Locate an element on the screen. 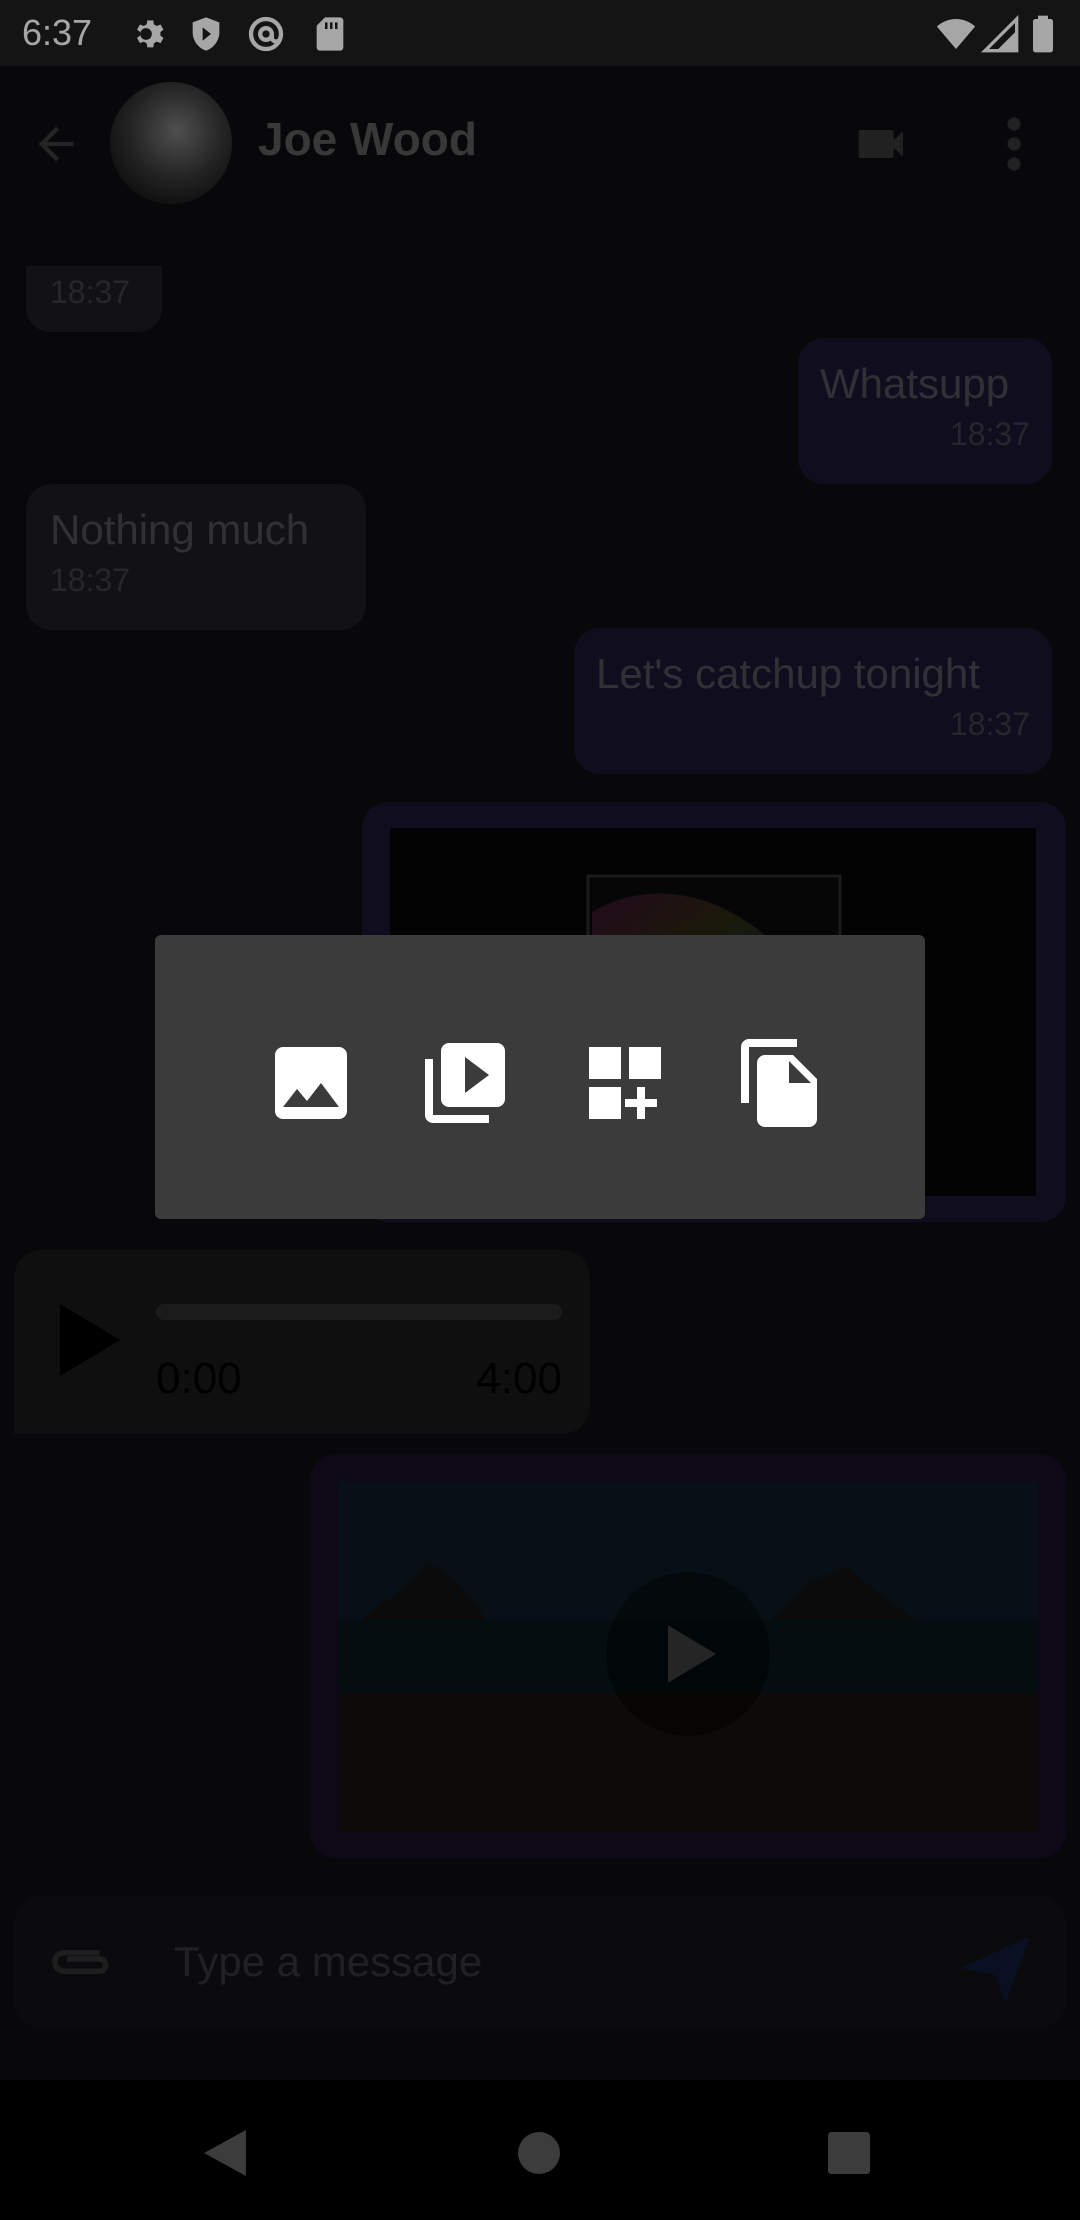  widgets-add-icon is located at coordinates (625, 1083).